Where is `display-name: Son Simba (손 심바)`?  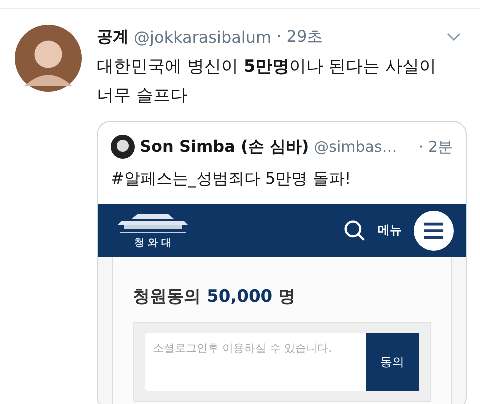
display-name: Son Simba (손 심바) is located at coordinates (225, 147).